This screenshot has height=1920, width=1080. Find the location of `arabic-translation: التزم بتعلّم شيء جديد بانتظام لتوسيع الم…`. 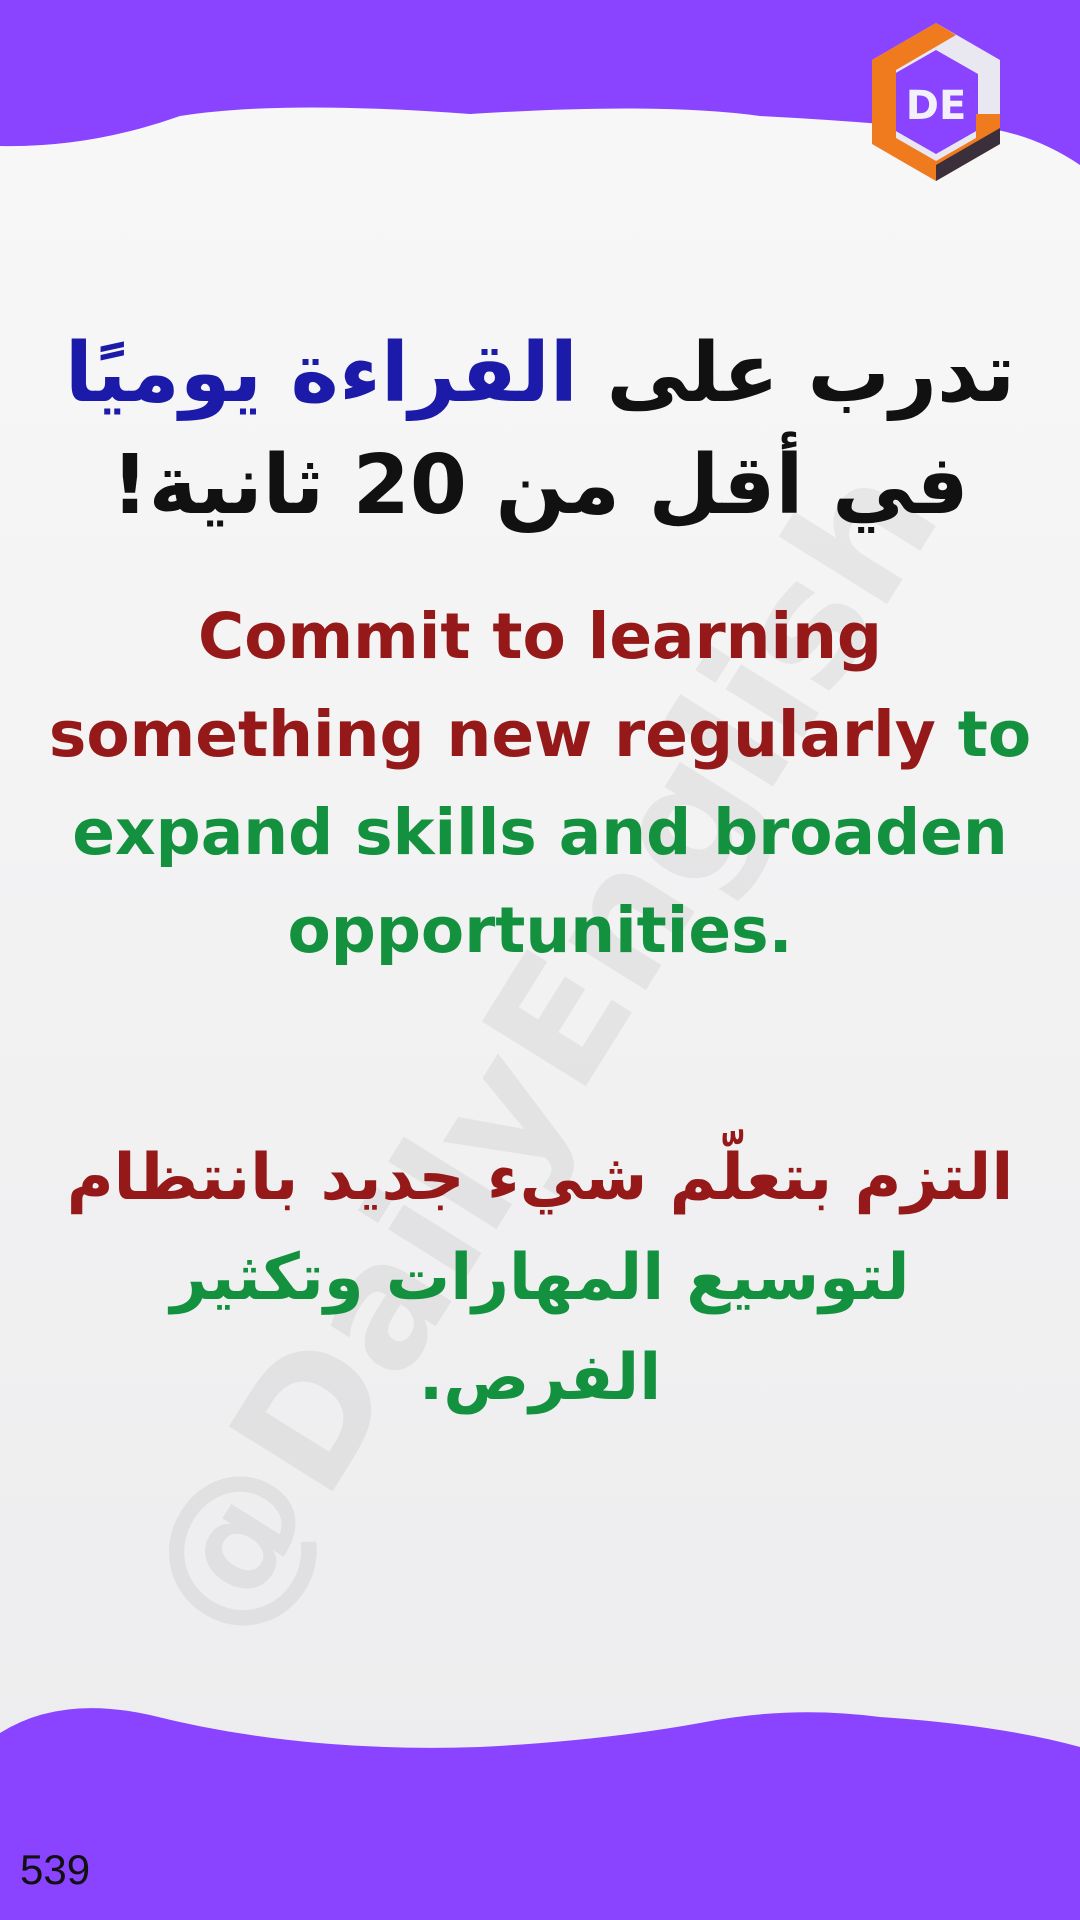

arabic-translation: التزم بتعلّم شيء جديد بانتظام لتوسيع الم… is located at coordinates (540, 1278).